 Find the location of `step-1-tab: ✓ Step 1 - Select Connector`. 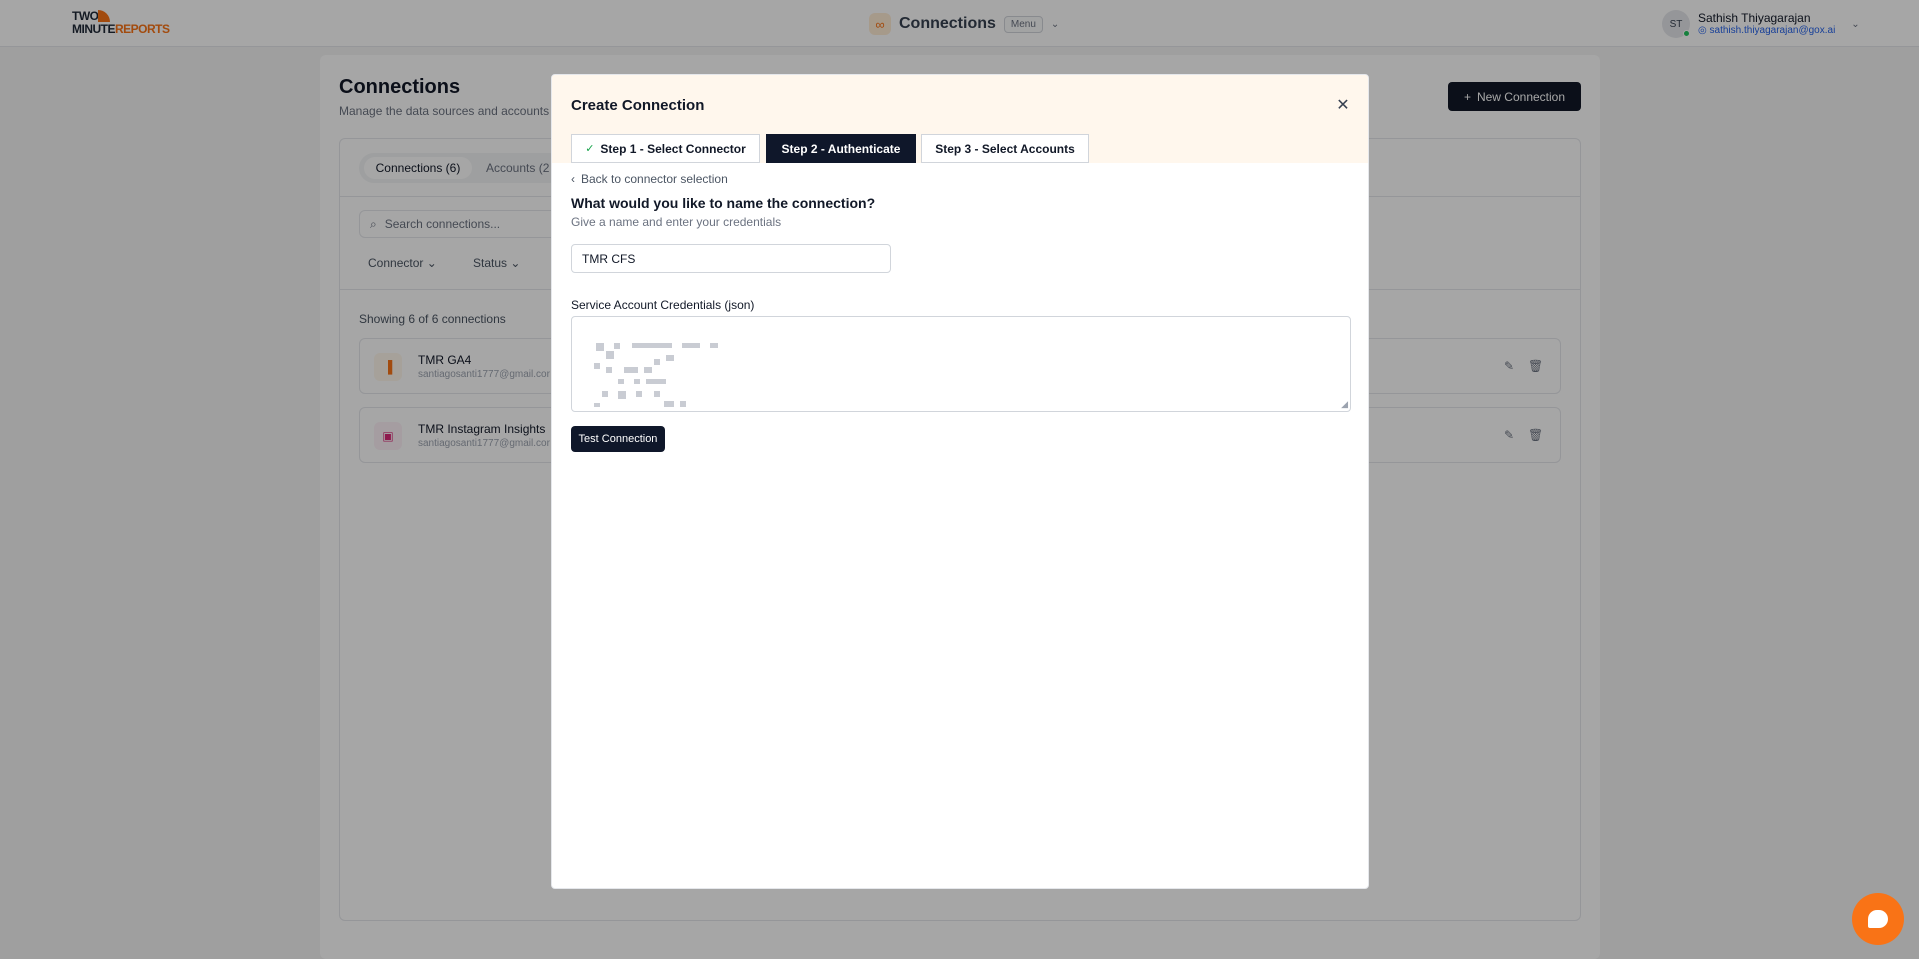

step-1-tab: ✓ Step 1 - Select Connector is located at coordinates (665, 148).